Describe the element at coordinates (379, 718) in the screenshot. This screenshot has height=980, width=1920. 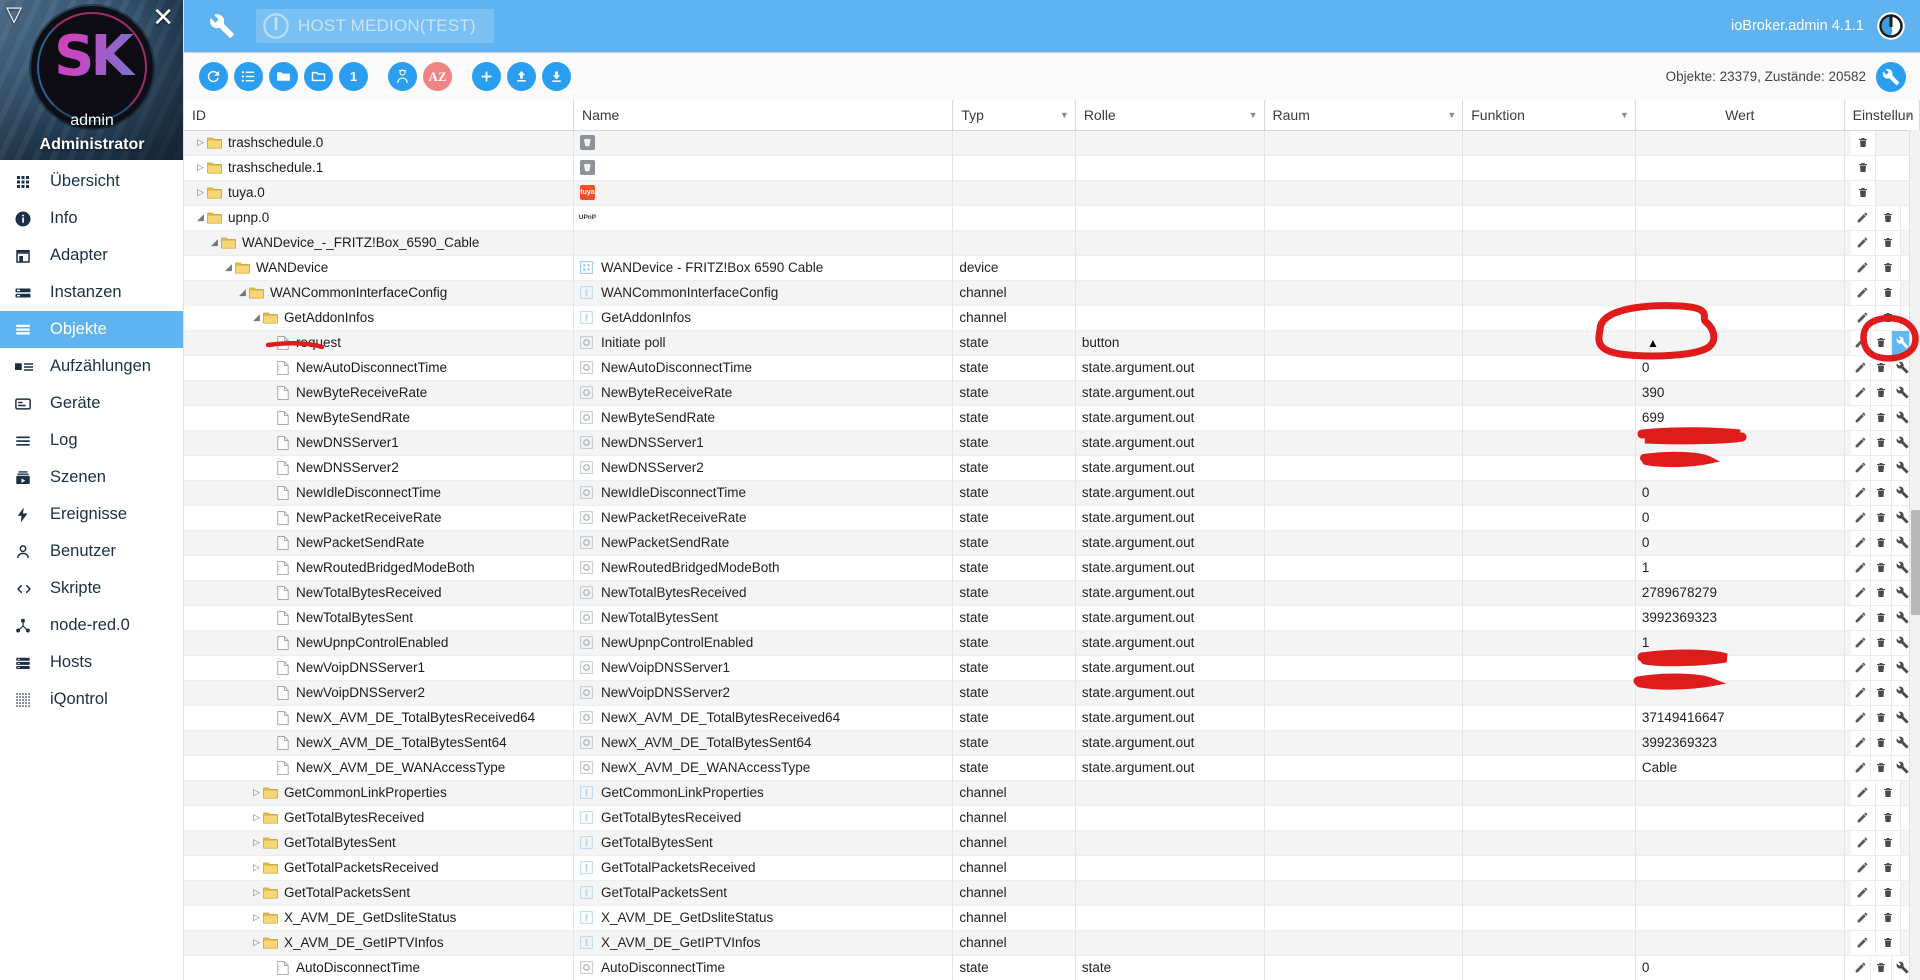
I see `cell-id: NewX_AVM_DE_TotalBytesReceived64` at that location.